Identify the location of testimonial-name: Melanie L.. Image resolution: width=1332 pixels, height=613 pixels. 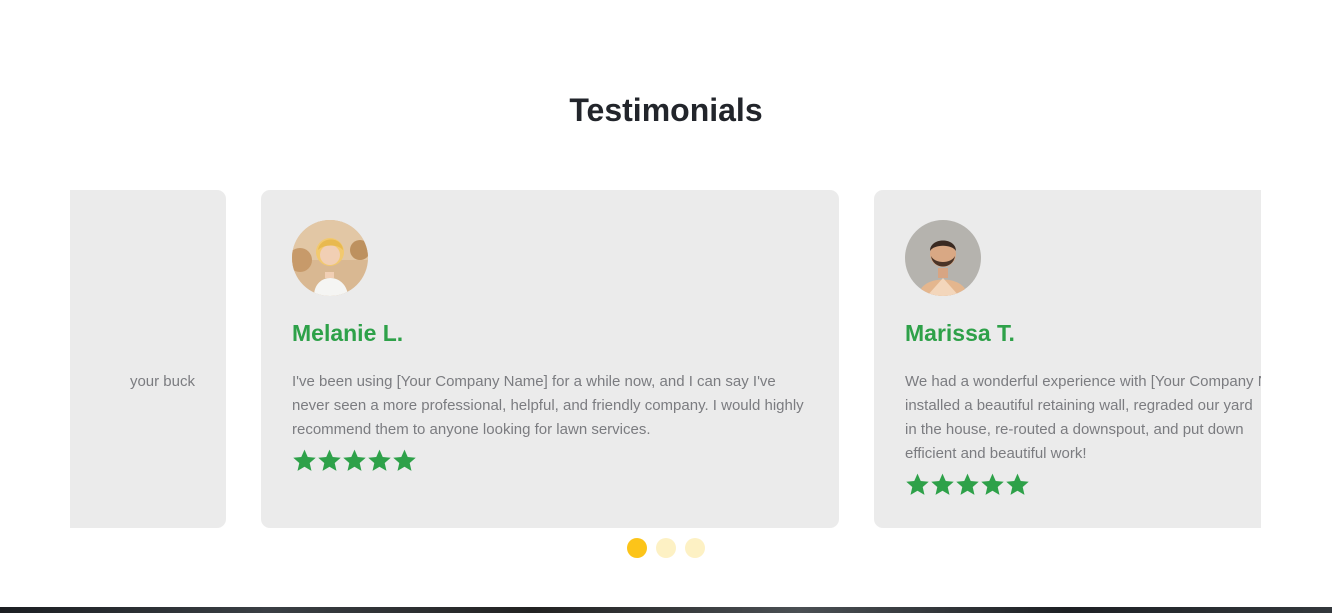
(348, 333).